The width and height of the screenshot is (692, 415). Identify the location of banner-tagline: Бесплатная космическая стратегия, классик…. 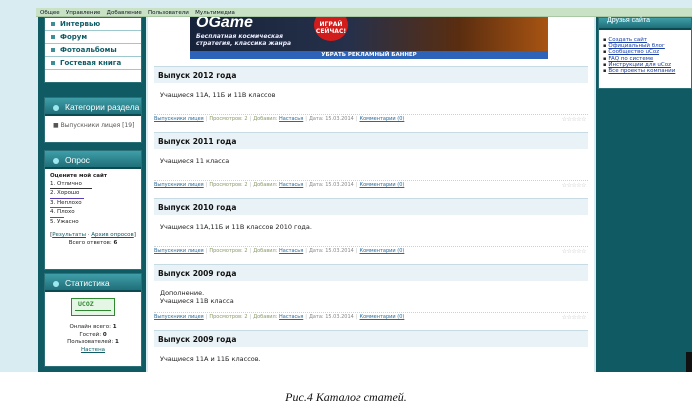
(244, 40).